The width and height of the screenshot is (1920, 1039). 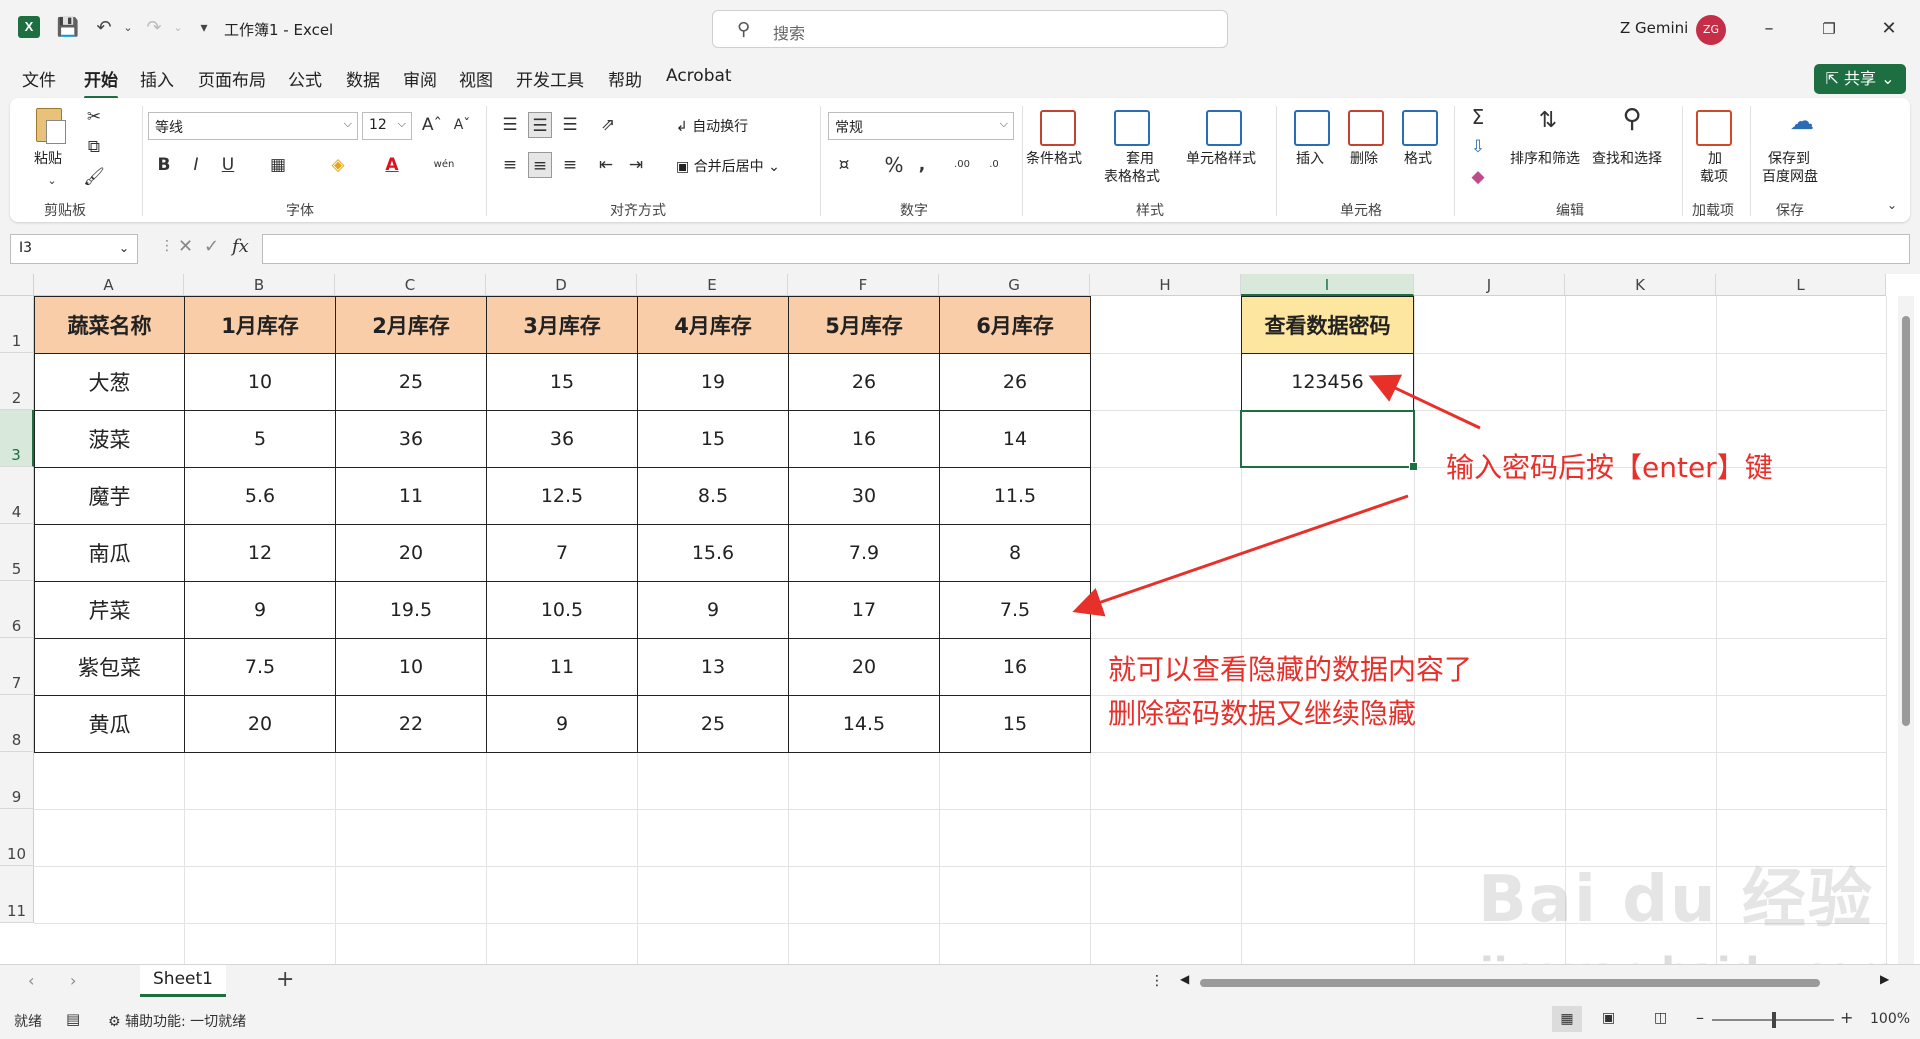 I want to click on fill-icon: ⇩, so click(x=1478, y=147).